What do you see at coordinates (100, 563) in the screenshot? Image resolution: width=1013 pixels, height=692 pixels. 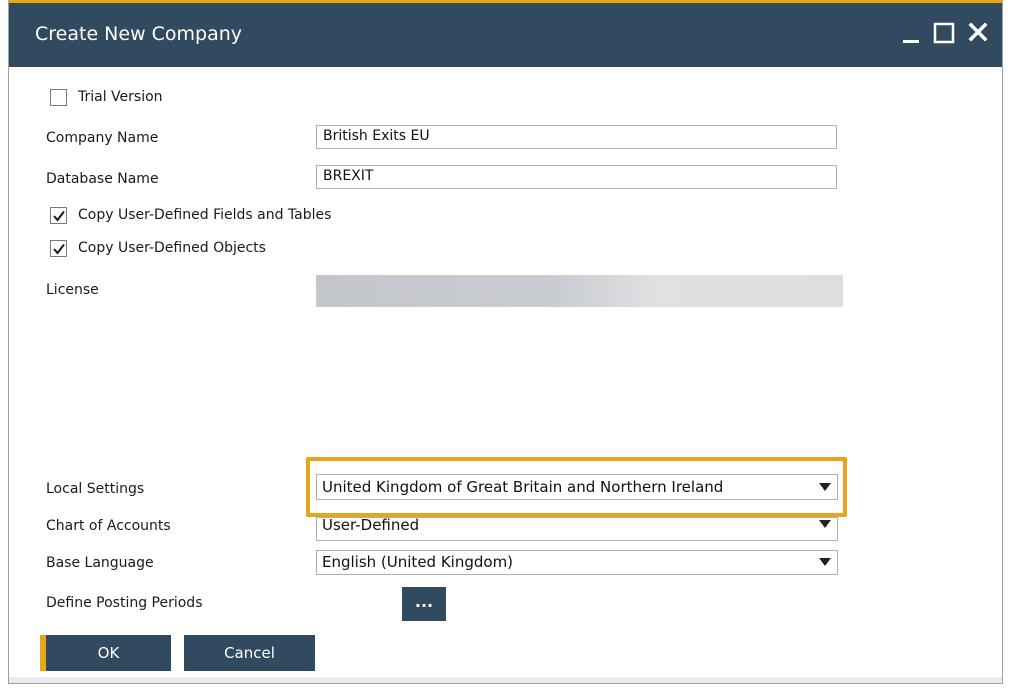 I see `base-language-label: Base Language` at bounding box center [100, 563].